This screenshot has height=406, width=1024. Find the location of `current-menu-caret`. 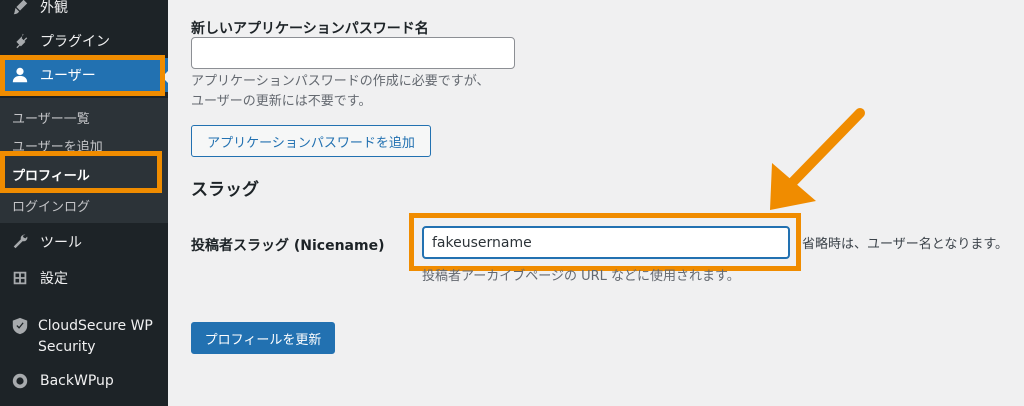

current-menu-caret is located at coordinates (166, 77).